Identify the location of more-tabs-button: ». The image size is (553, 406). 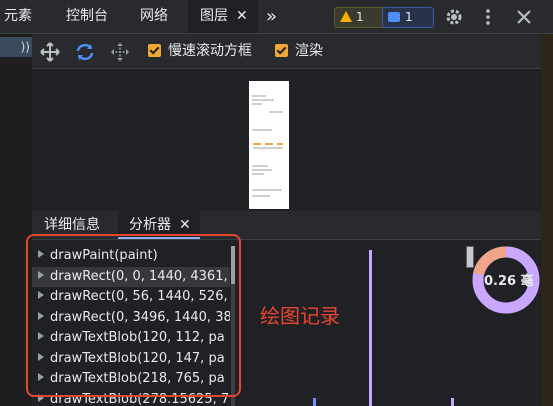
(271, 16).